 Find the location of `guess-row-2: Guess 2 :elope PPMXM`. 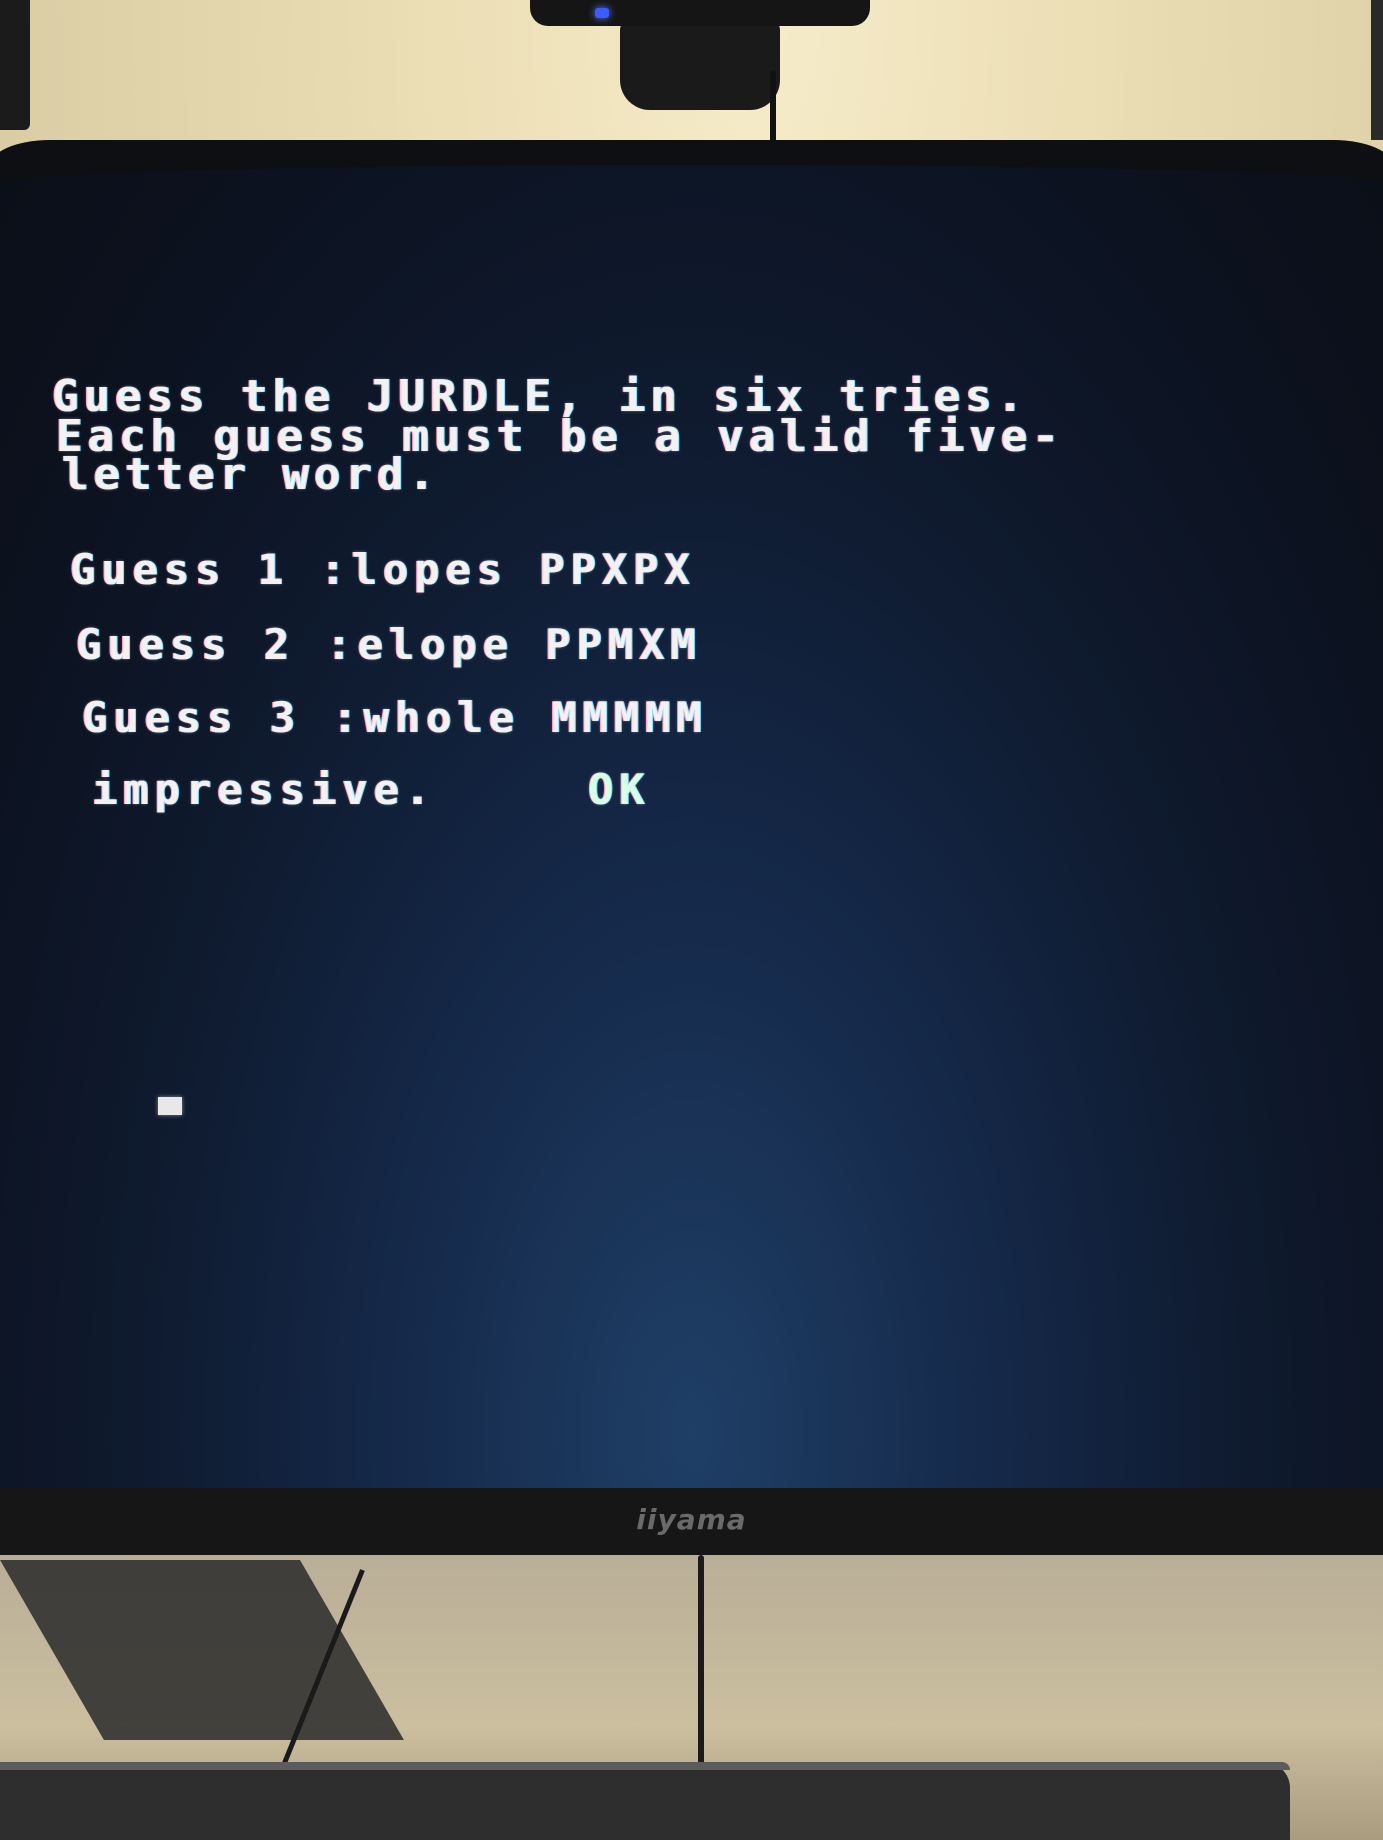

guess-row-2: Guess 2 :elope PPMXM is located at coordinates (389, 644).